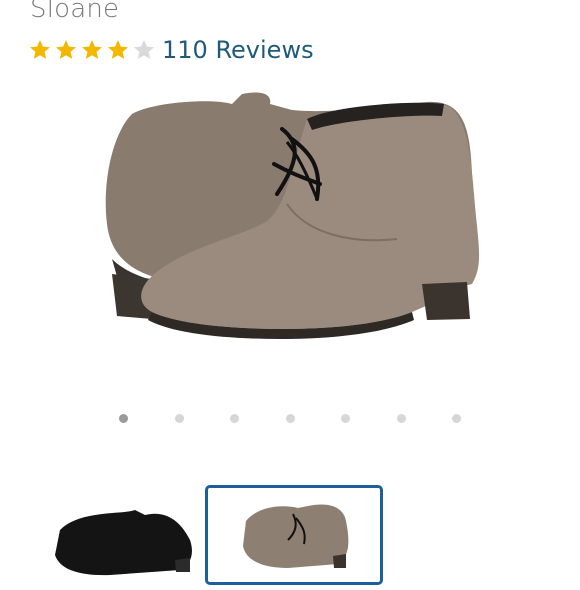 The image size is (580, 590). Describe the element at coordinates (144, 49) in the screenshot. I see `star-empty-icon` at that location.